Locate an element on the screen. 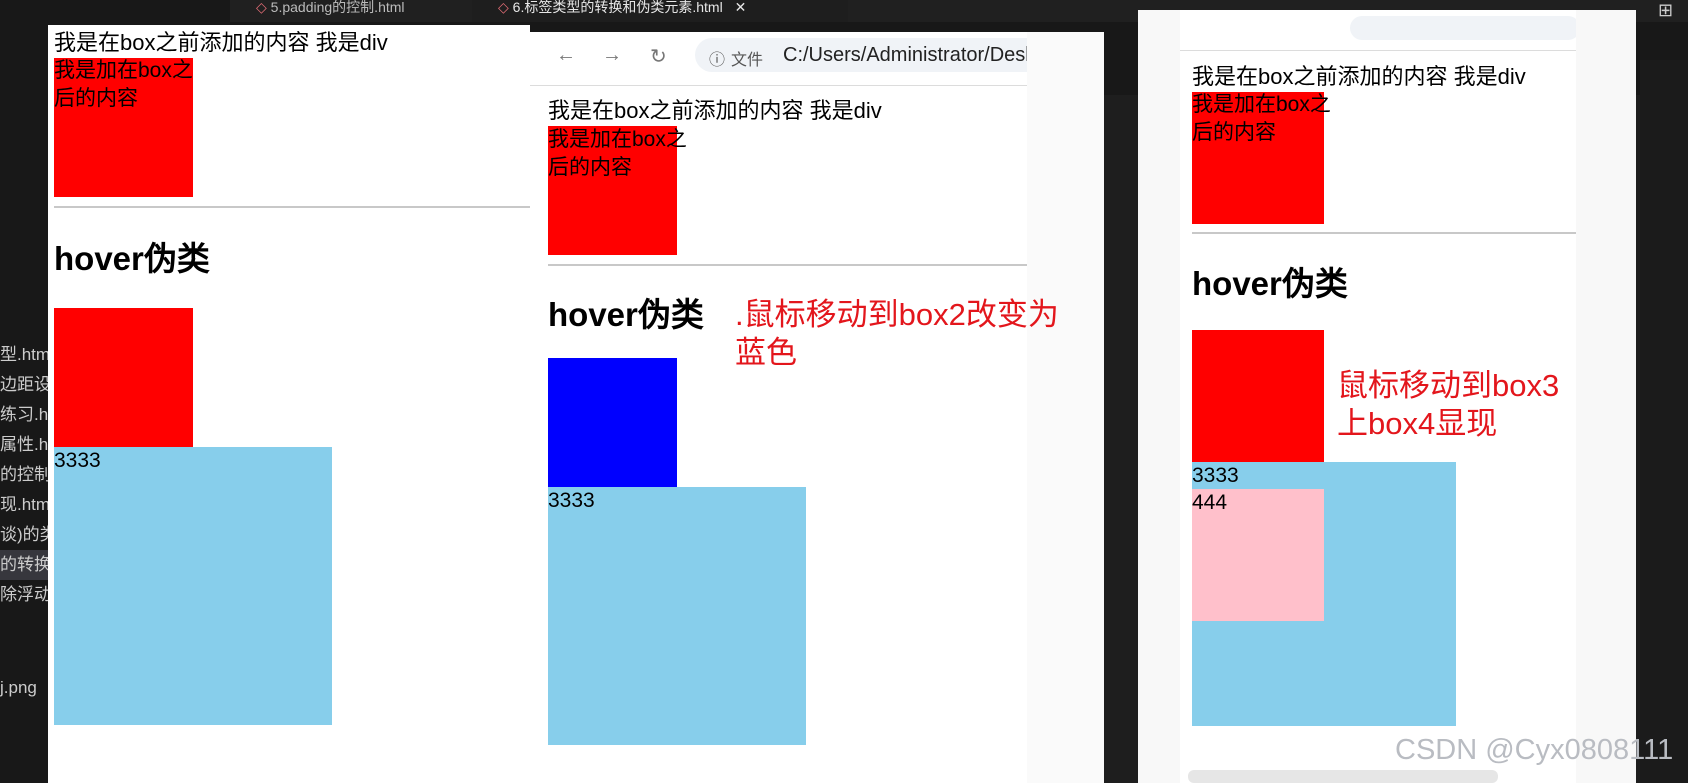 The height and width of the screenshot is (783, 1688). file-item-selected: 的转换 is located at coordinates (24, 565).